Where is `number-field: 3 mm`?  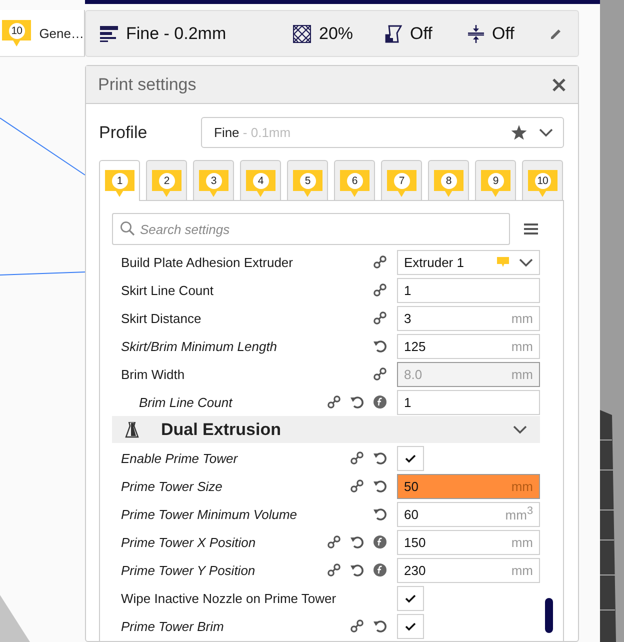 number-field: 3 mm is located at coordinates (468, 318).